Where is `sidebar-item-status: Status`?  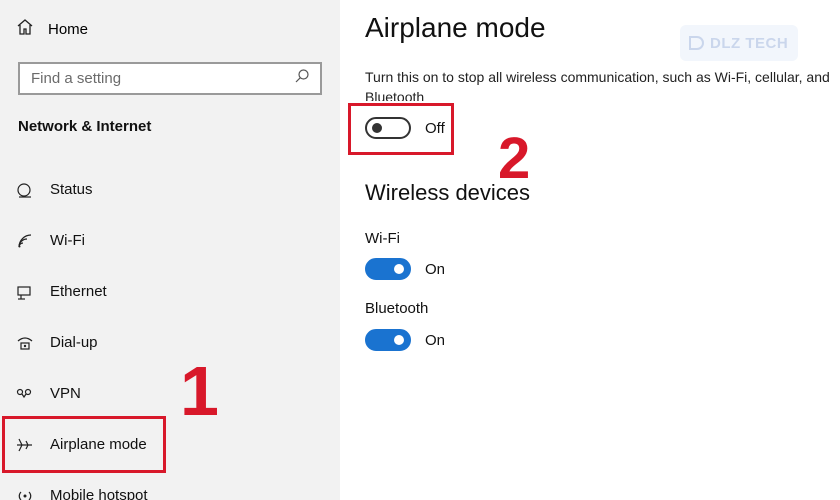 sidebar-item-status: Status is located at coordinates (170, 189).